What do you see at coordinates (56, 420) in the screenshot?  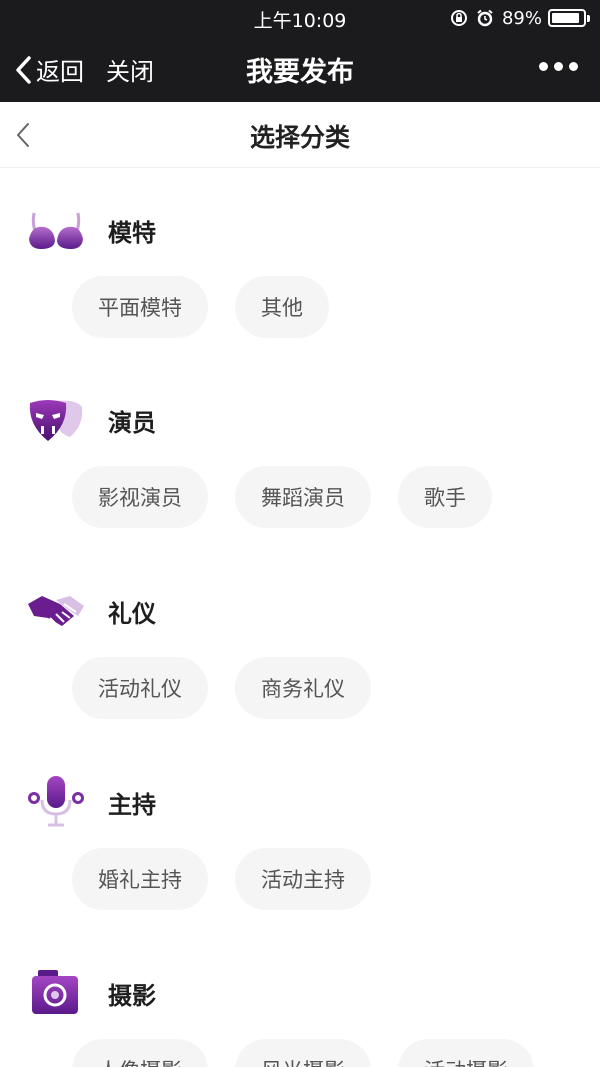 I see `theater-mask-icon` at bounding box center [56, 420].